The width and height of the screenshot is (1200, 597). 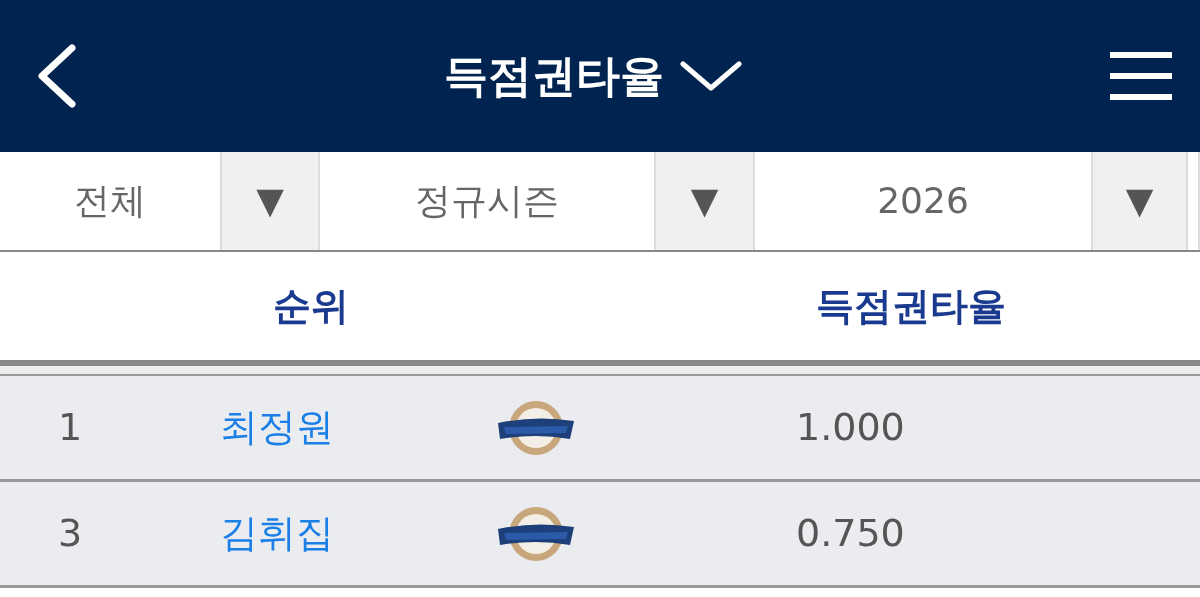 What do you see at coordinates (910, 305) in the screenshot?
I see `column-header: 득점권타율` at bounding box center [910, 305].